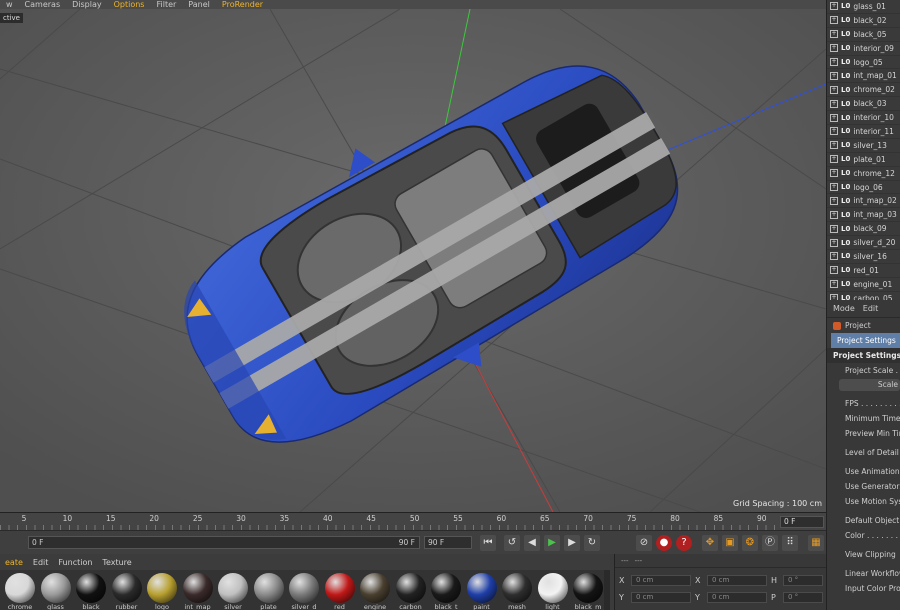  I want to click on viewport-menu-item: Panel, so click(199, 4).